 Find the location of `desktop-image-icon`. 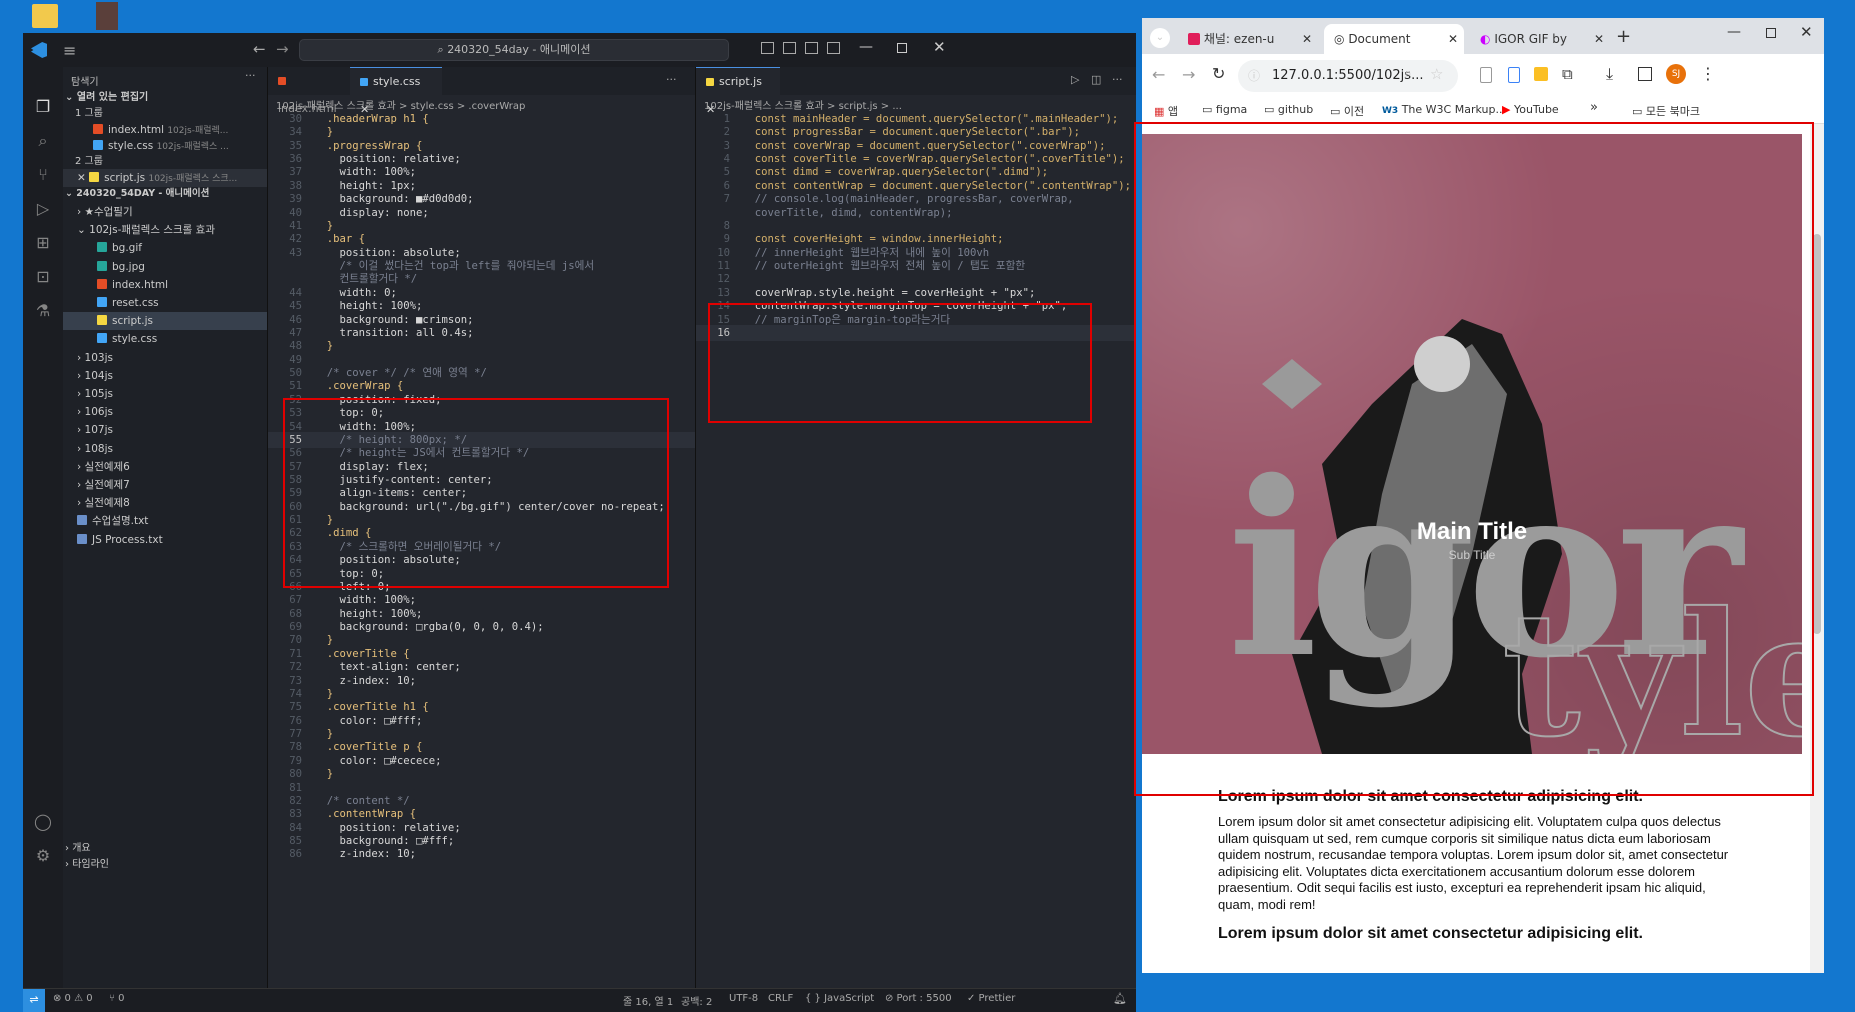

desktop-image-icon is located at coordinates (107, 16).